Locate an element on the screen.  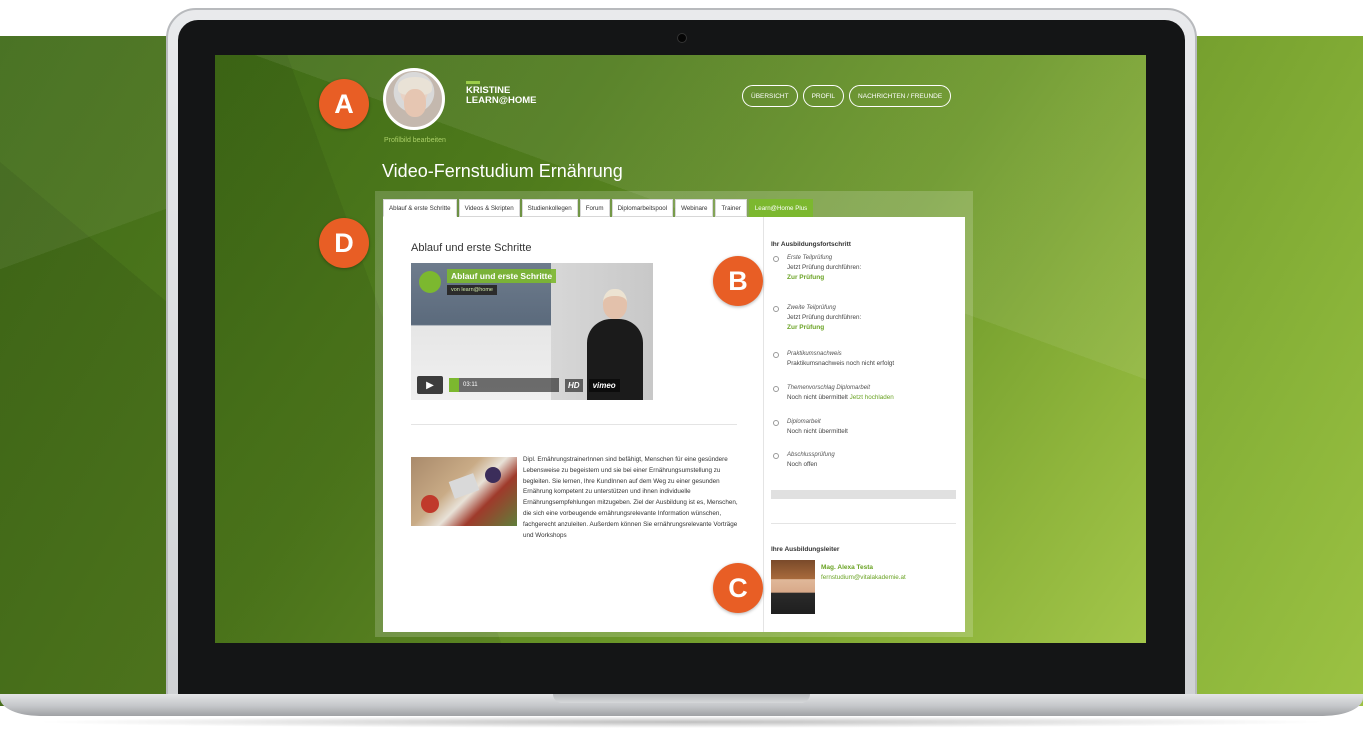
training-progress-bar is located at coordinates (863, 494).